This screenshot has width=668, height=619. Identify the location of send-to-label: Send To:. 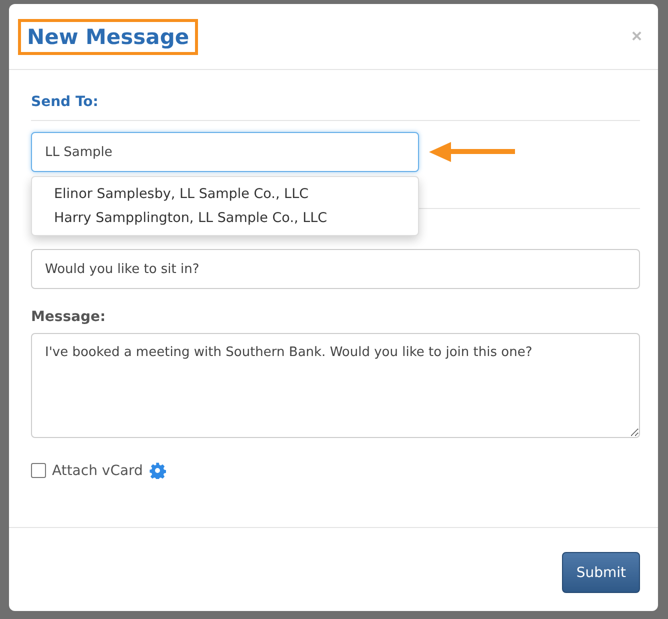
(65, 102).